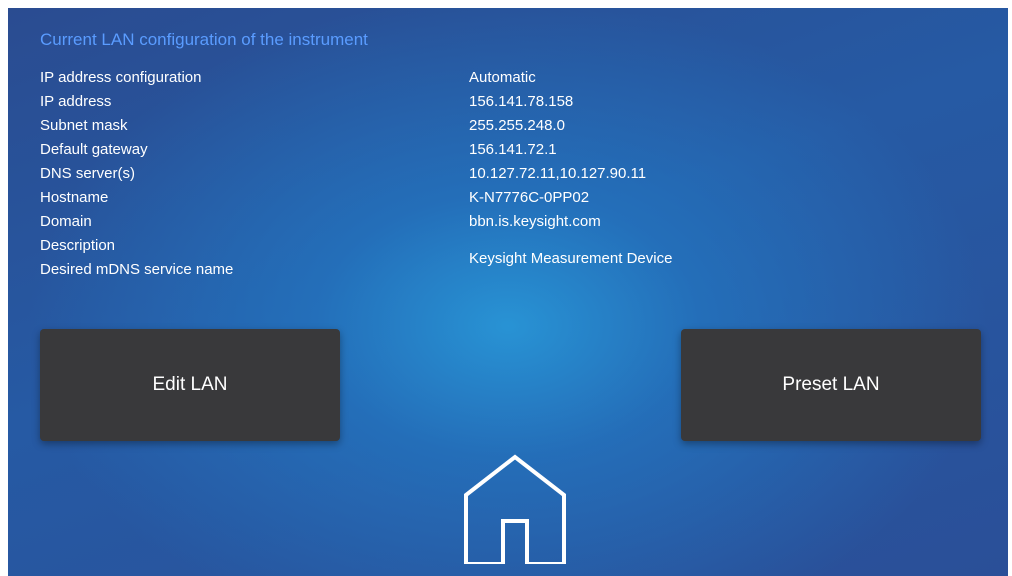 Image resolution: width=1012 pixels, height=576 pixels. I want to click on value-default-gateway: 156.141.72.1, so click(513, 149).